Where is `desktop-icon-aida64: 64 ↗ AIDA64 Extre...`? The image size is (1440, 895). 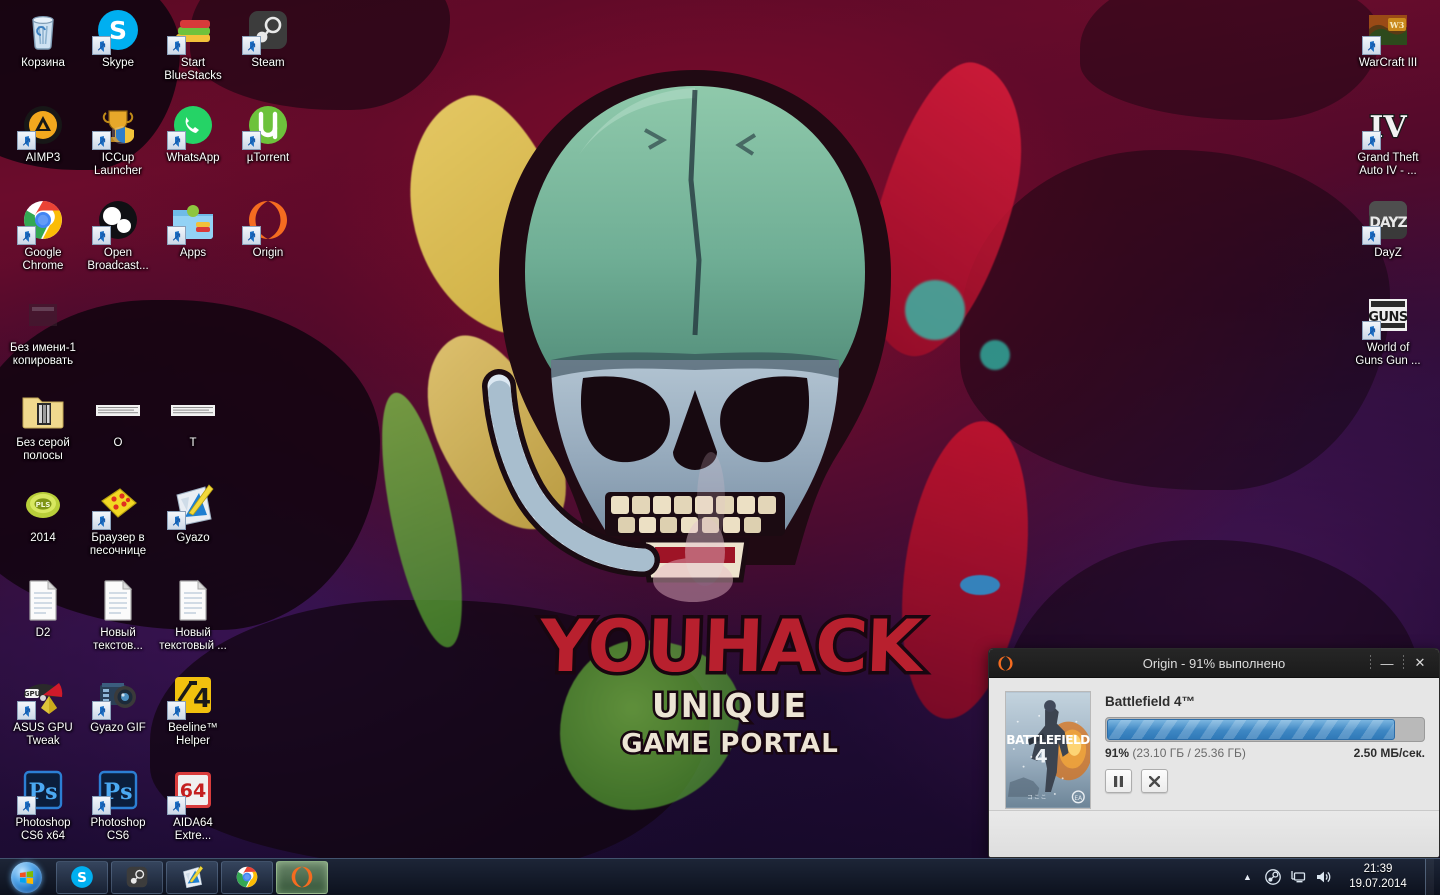 desktop-icon-aida64: 64 ↗ AIDA64 Extre... is located at coordinates (193, 804).